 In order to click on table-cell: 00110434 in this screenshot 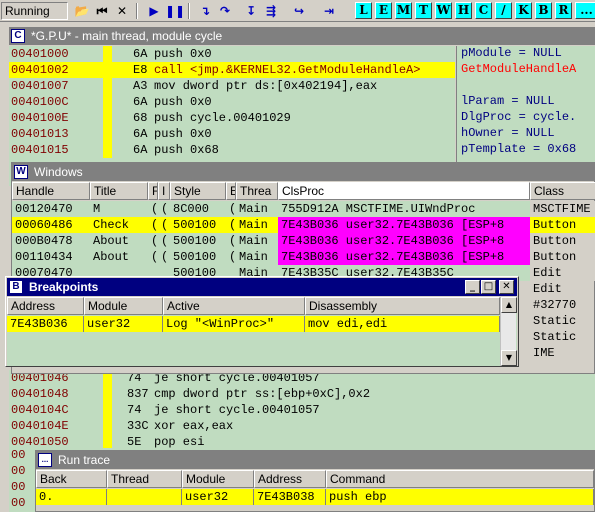, I will do `click(51, 257)`.